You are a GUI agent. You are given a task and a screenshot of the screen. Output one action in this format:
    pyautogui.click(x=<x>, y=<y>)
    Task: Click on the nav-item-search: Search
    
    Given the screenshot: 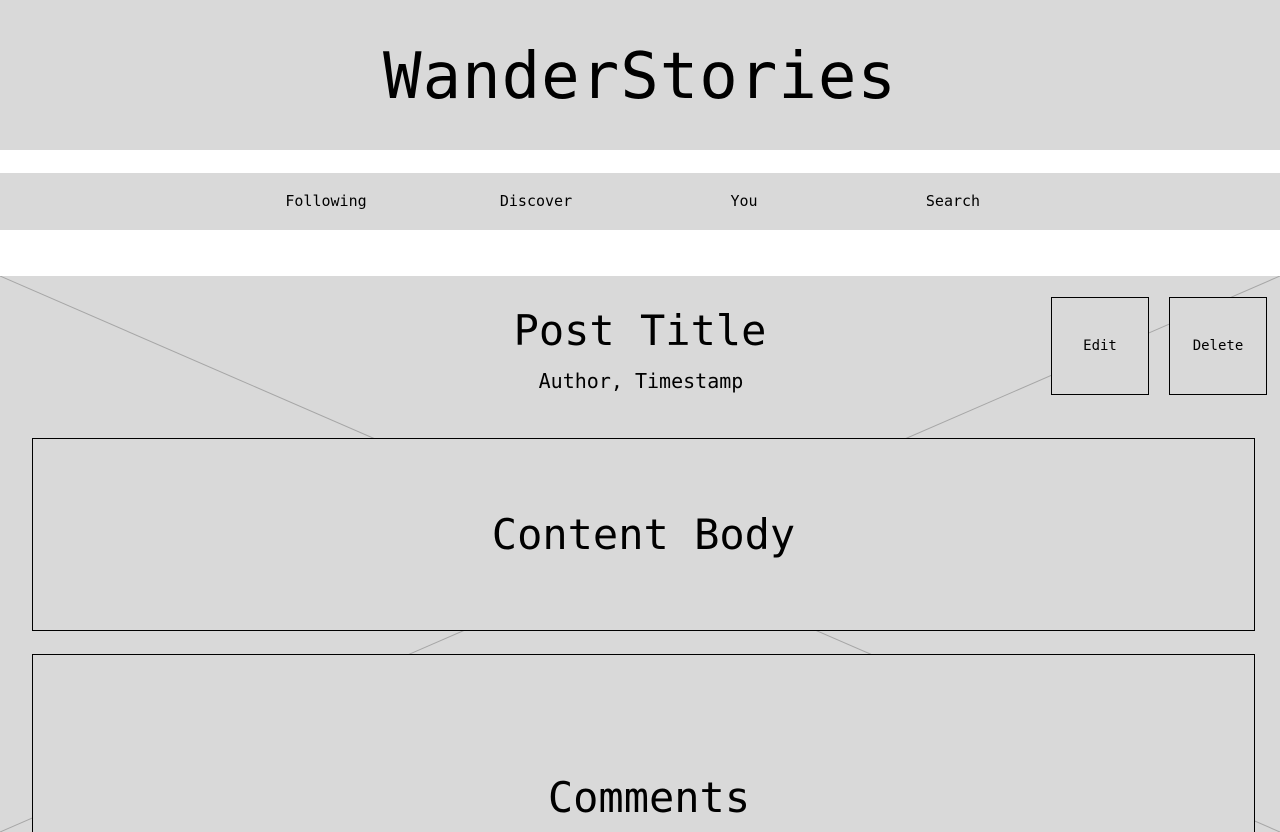 What is the action you would take?
    pyautogui.click(x=953, y=201)
    